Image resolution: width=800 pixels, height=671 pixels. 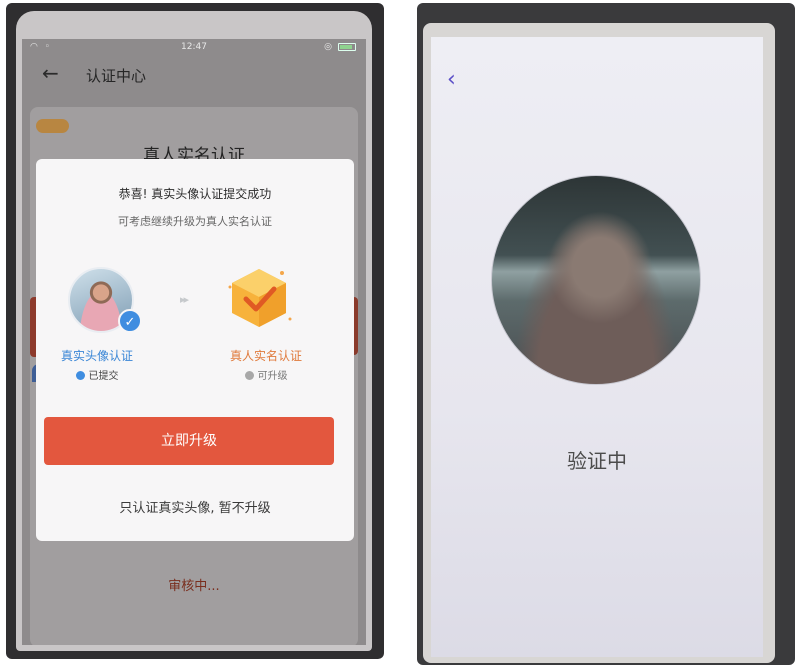 I want to click on skip-upgrade-link: 只认证真实头像, 暂不升级, so click(x=195, y=506).